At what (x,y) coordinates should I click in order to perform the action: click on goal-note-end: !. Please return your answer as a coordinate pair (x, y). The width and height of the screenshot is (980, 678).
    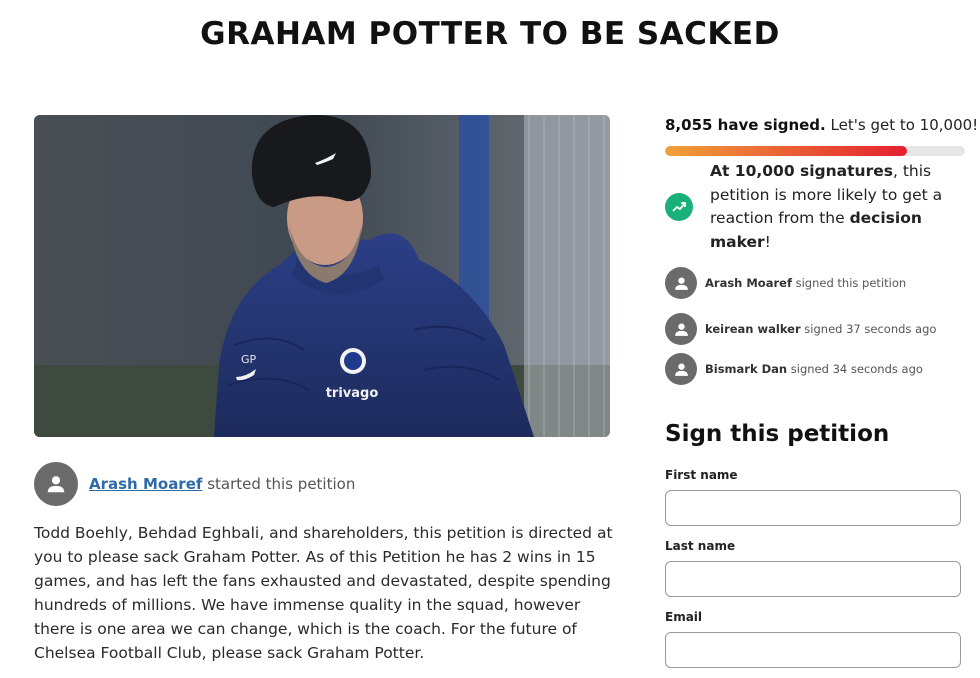
    Looking at the image, I should click on (767, 241).